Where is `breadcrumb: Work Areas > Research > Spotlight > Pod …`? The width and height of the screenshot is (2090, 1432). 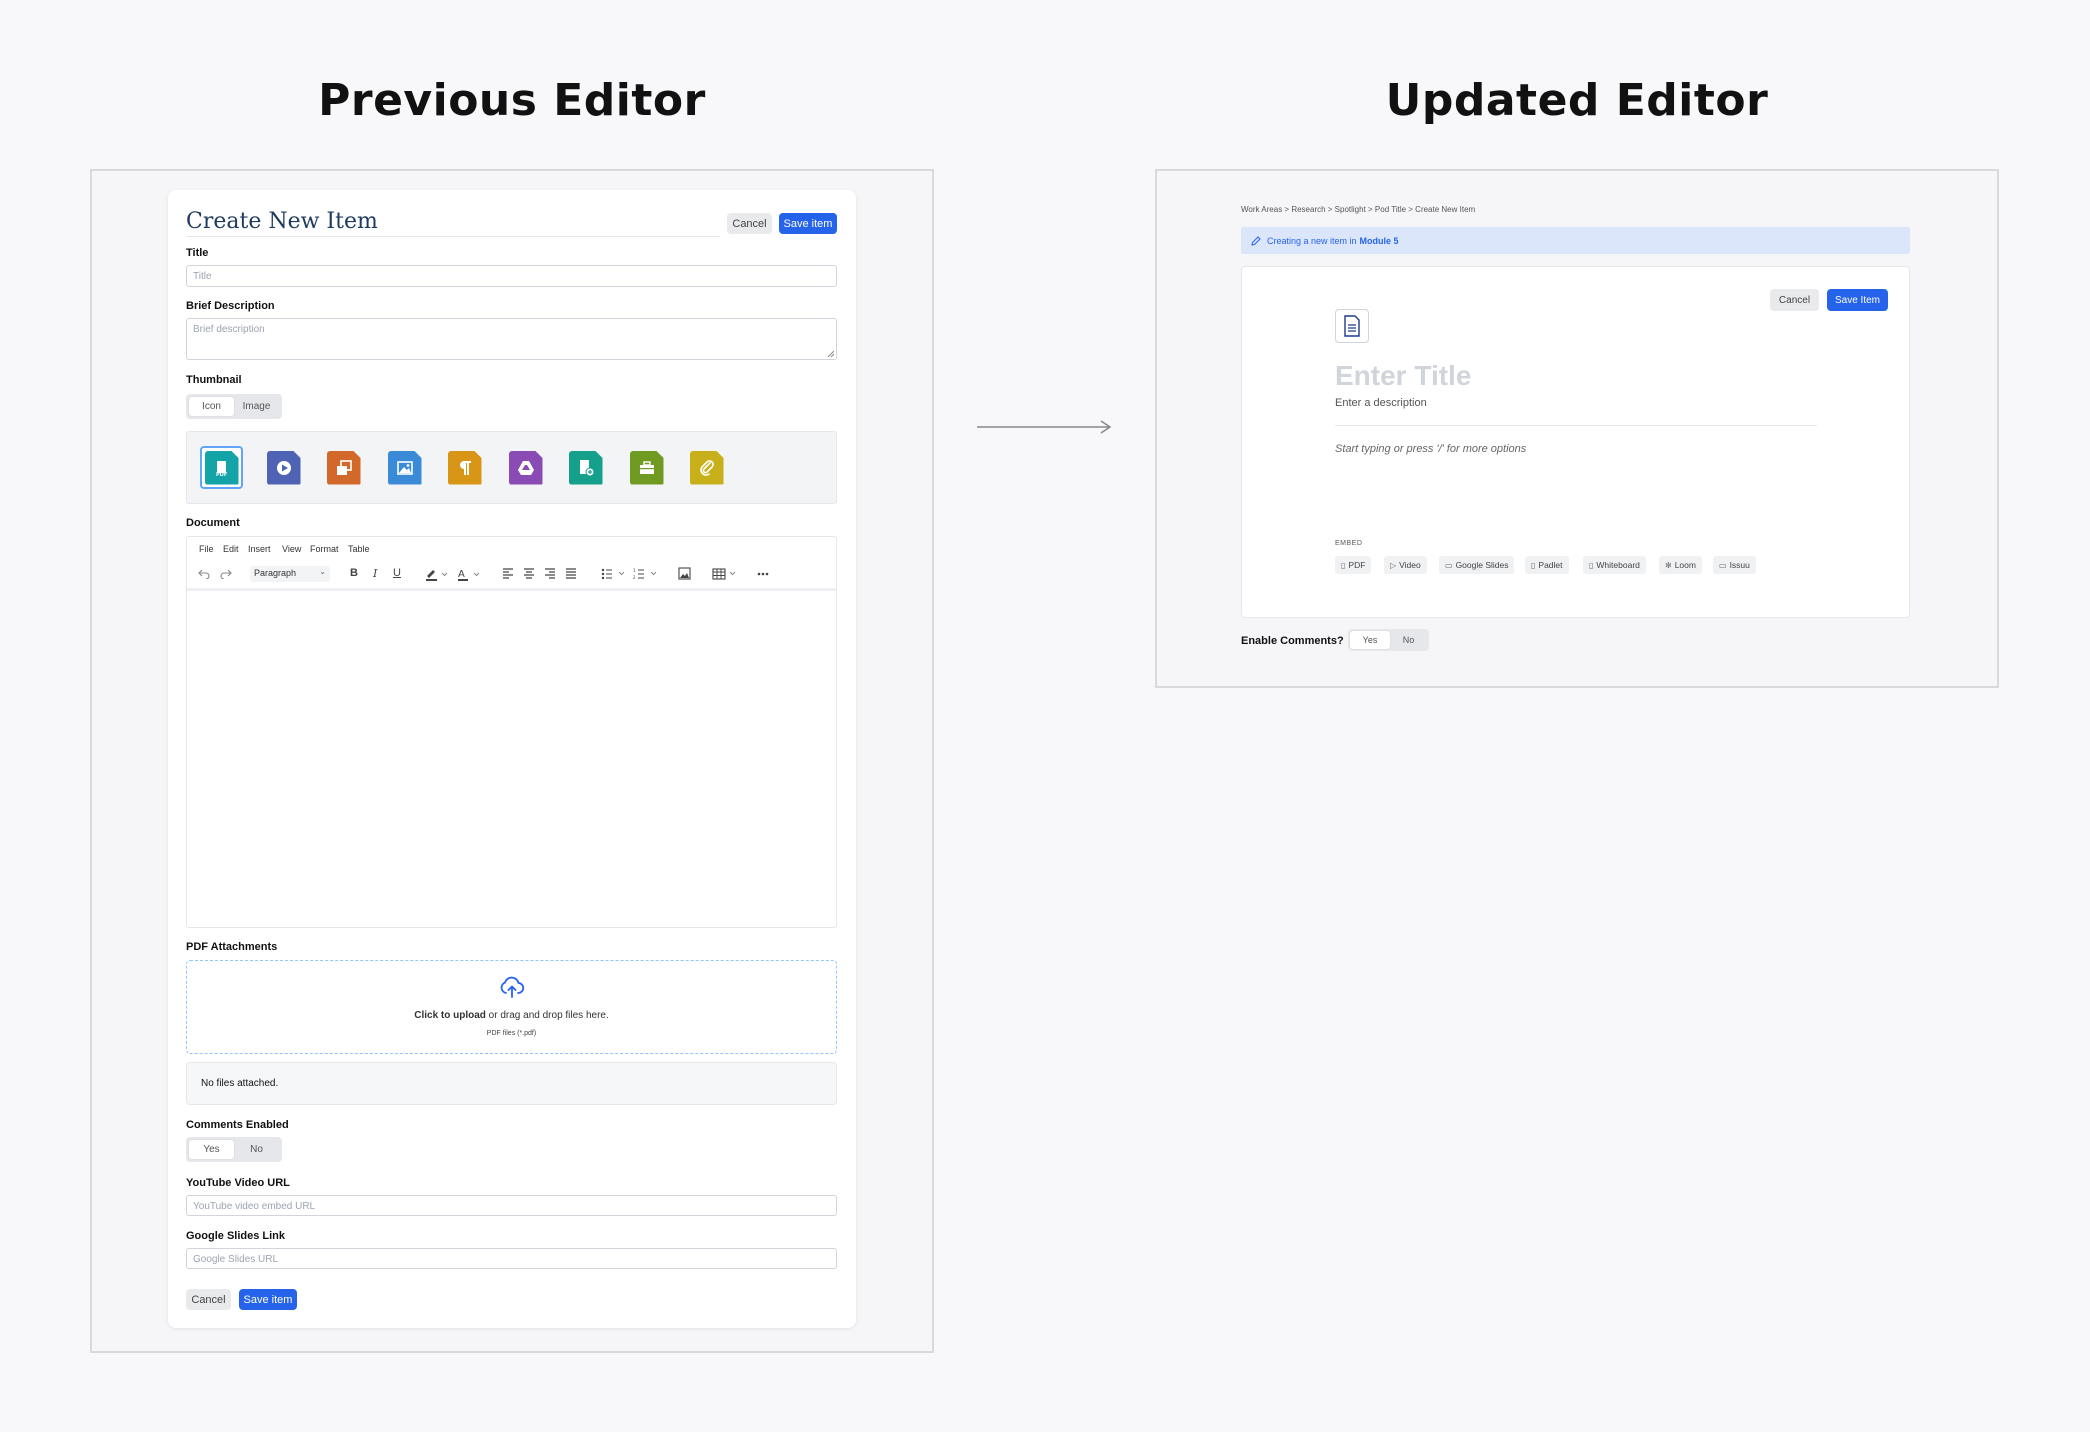 breadcrumb: Work Areas > Research > Spotlight > Pod … is located at coordinates (1358, 209).